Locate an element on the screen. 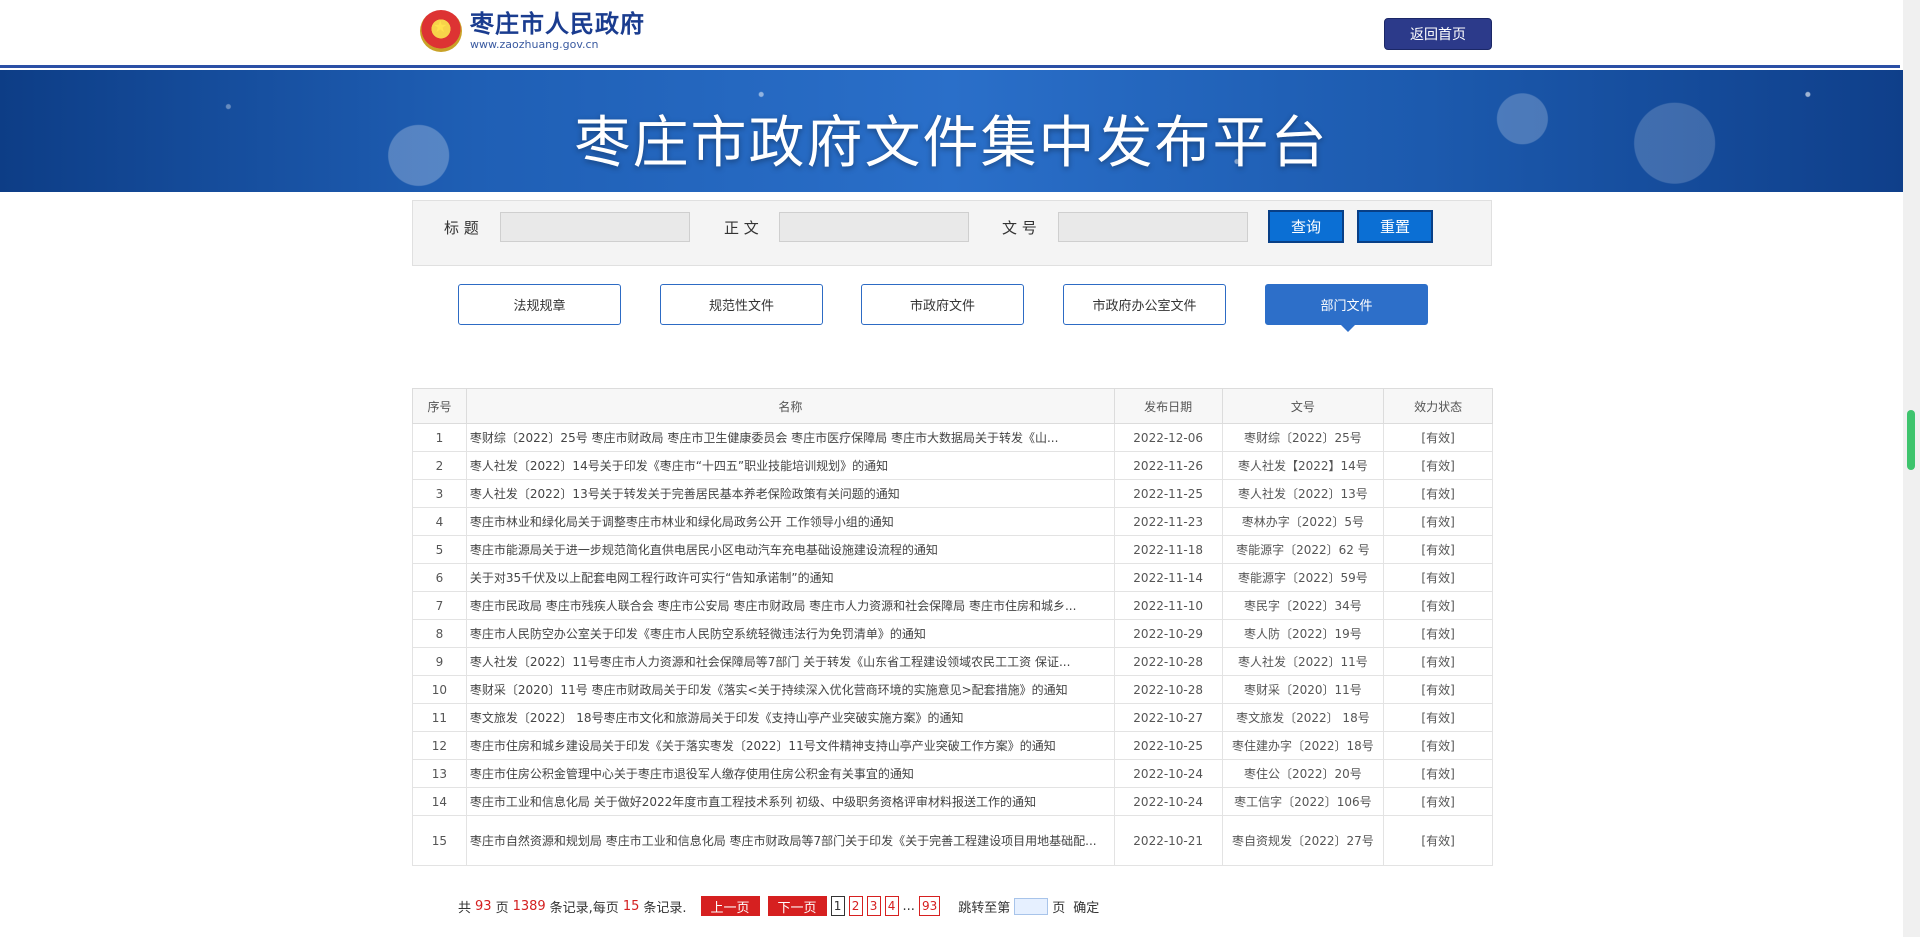 The image size is (1920, 937). row-date: 2022-12-06 is located at coordinates (1168, 437).